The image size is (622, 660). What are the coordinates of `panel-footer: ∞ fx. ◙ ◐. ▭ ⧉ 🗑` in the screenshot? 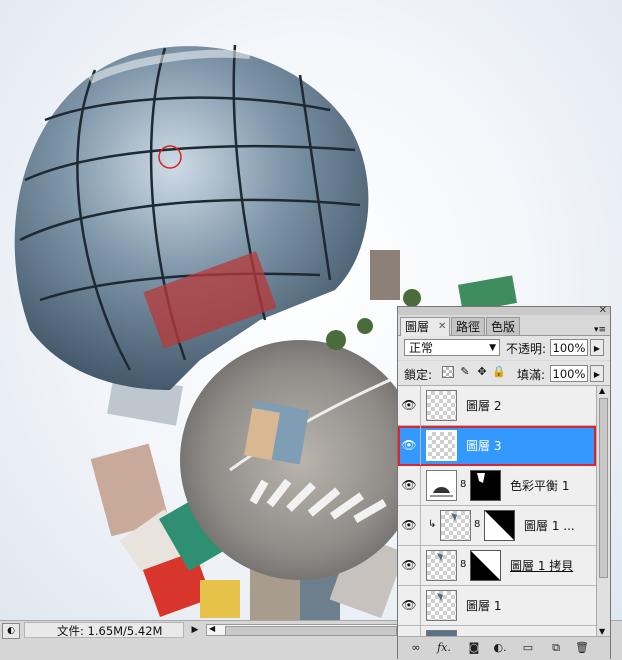 It's located at (504, 647).